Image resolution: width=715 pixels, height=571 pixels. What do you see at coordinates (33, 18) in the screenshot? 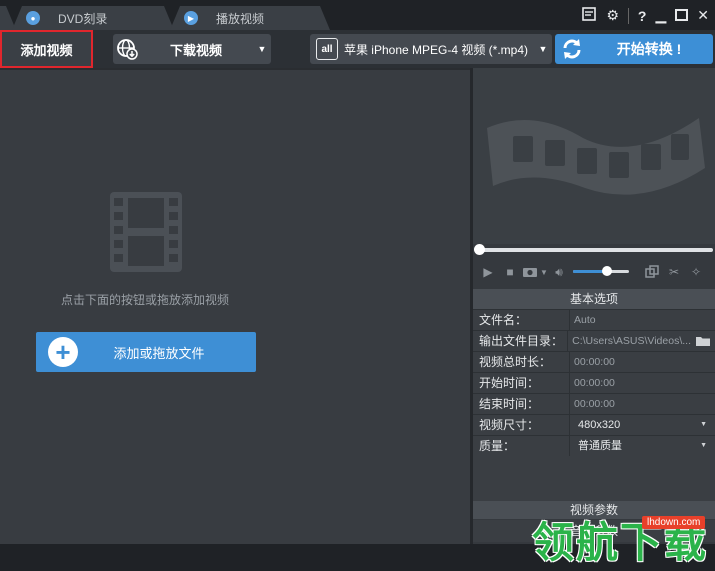
I see `disc-icon: ●` at bounding box center [33, 18].